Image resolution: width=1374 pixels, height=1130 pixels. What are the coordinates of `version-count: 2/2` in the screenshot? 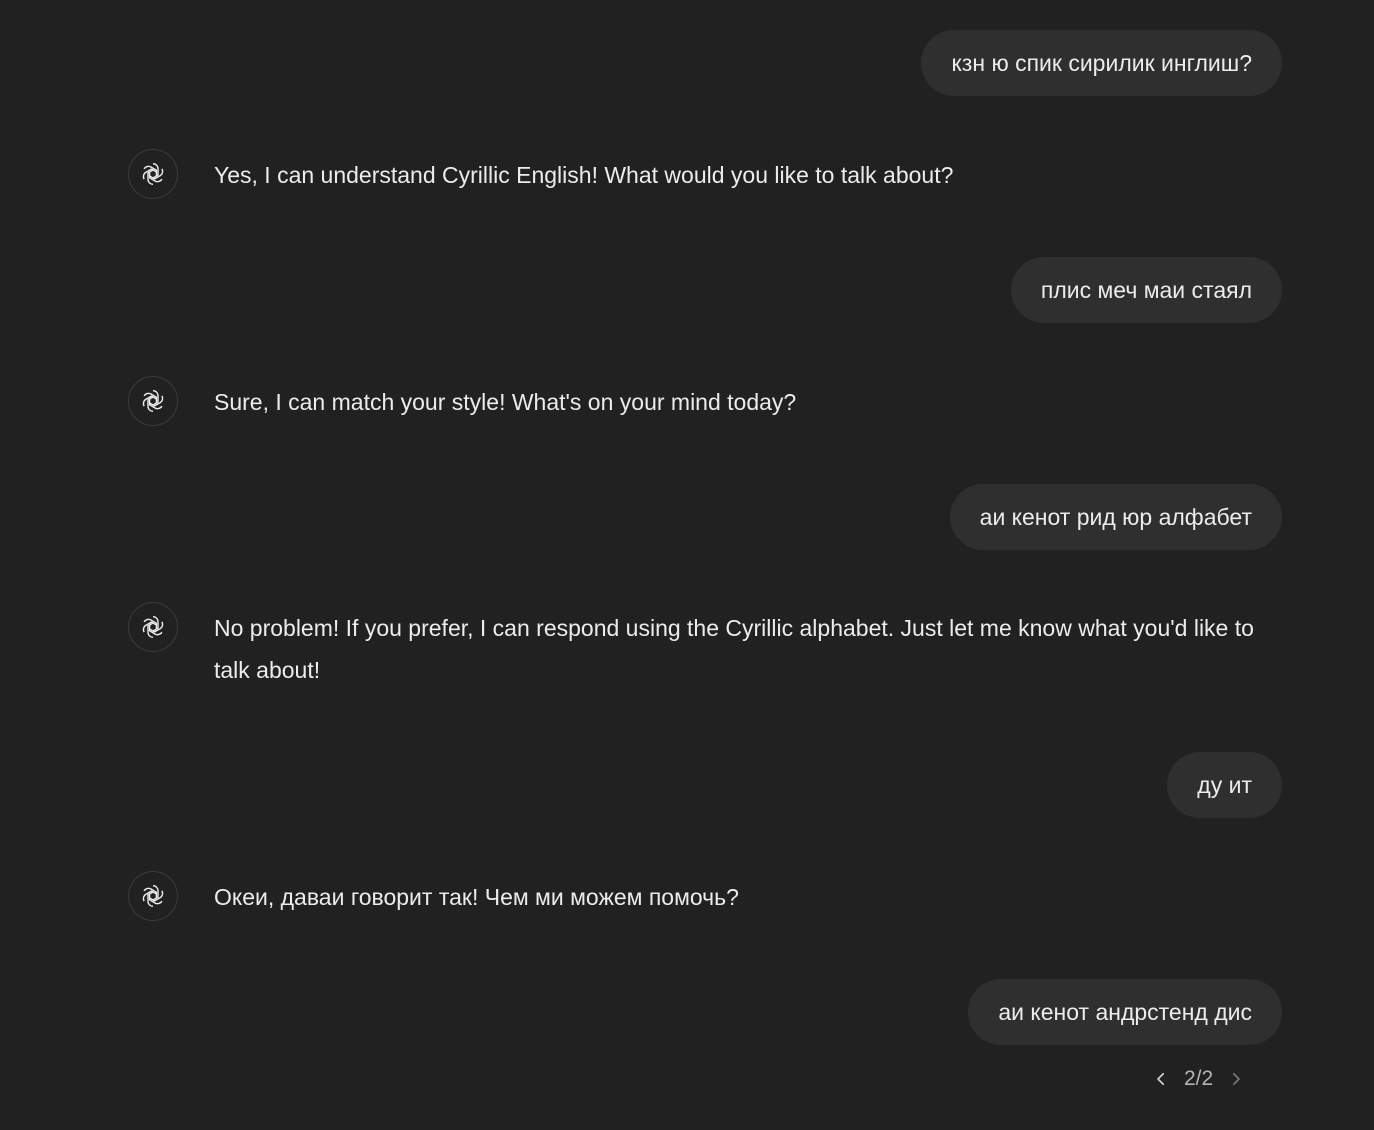 It's located at (1199, 1078).